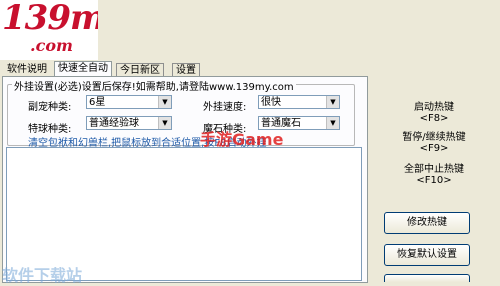 This screenshot has height=286, width=500. Describe the element at coordinates (129, 102) in the screenshot. I see `pet-type-select: 6星 ▼` at that location.